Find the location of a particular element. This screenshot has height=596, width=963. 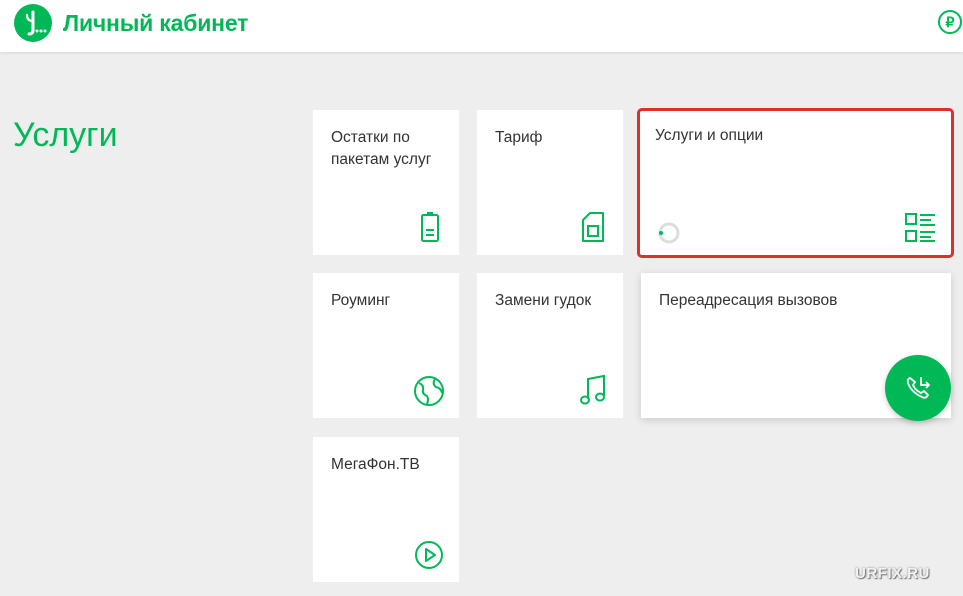

app-title: Личный кабинет is located at coordinates (155, 23).